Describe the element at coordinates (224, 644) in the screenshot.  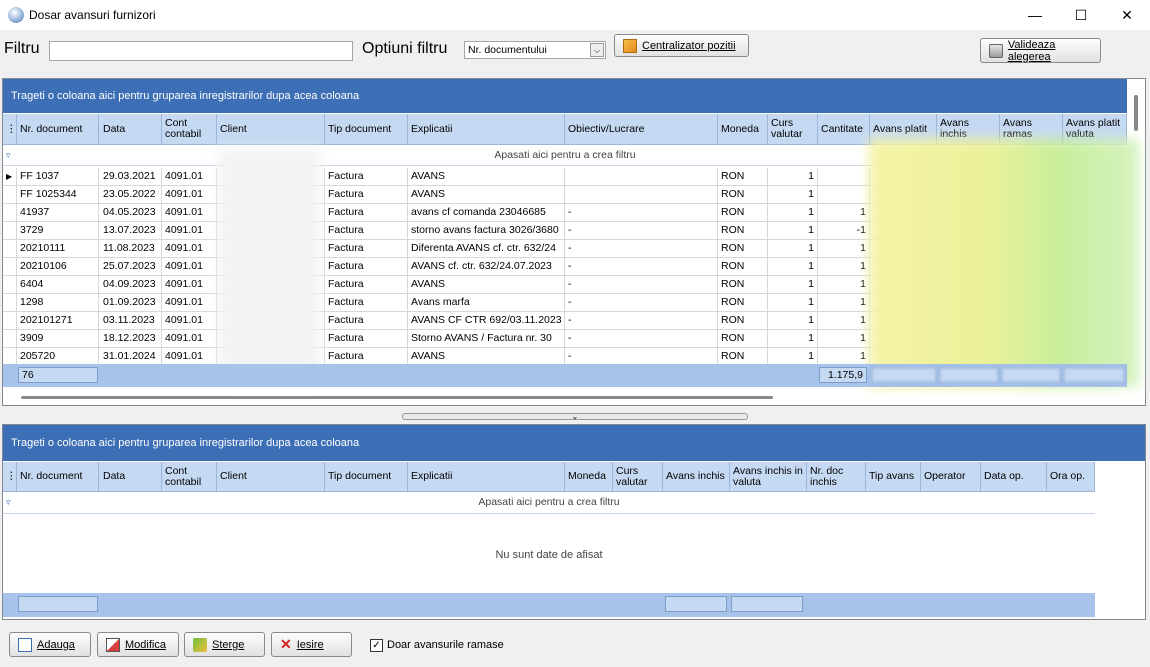
I see `delete-button: Sterge` at that location.